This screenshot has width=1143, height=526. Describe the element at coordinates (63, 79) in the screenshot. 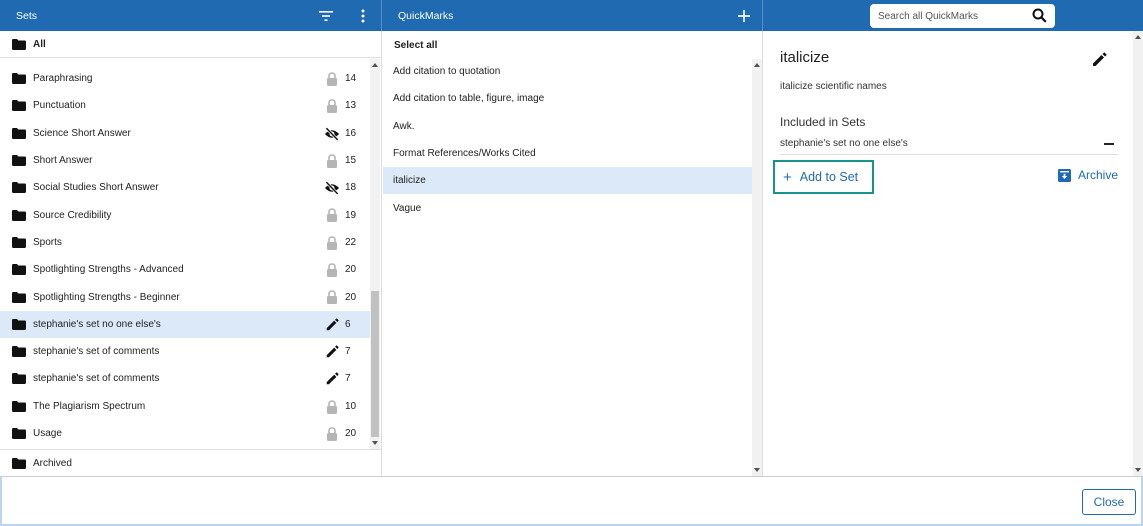

I see `set-label: Paraphrasing` at that location.